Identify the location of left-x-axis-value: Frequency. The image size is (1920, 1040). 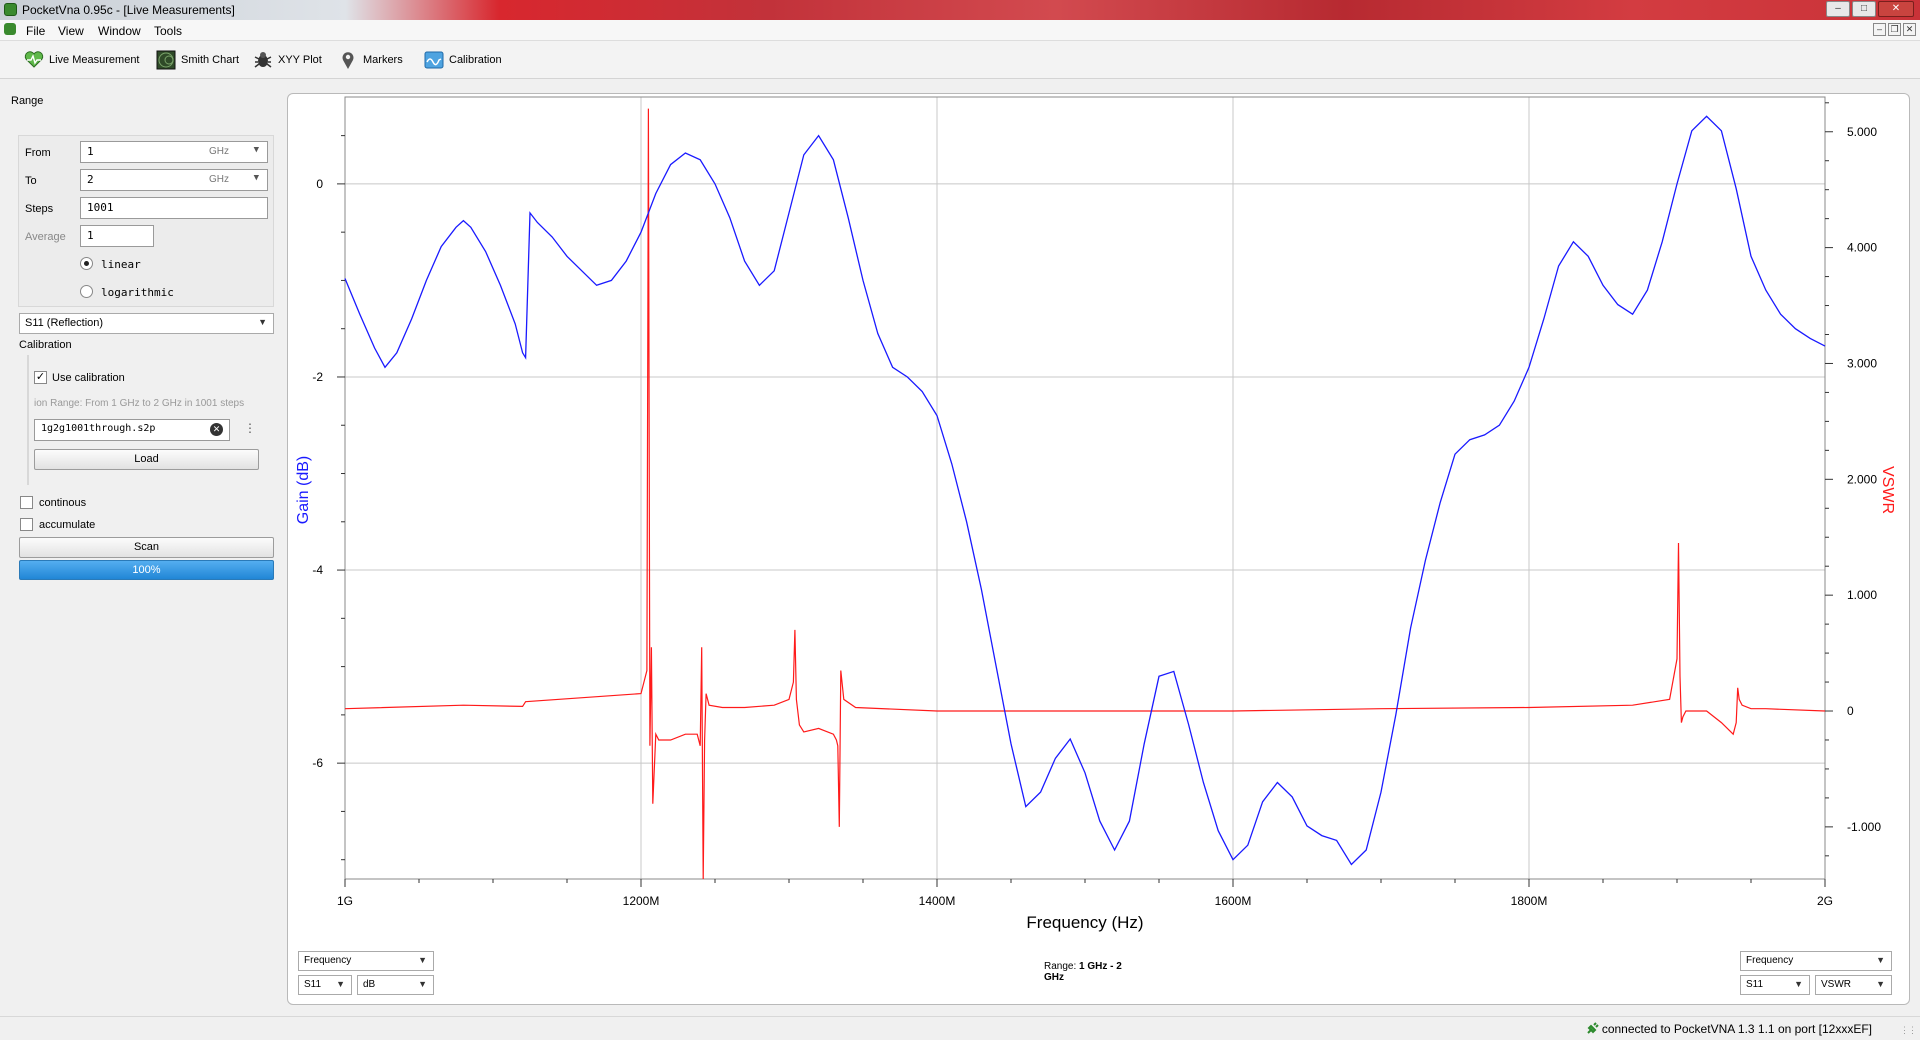
(328, 960).